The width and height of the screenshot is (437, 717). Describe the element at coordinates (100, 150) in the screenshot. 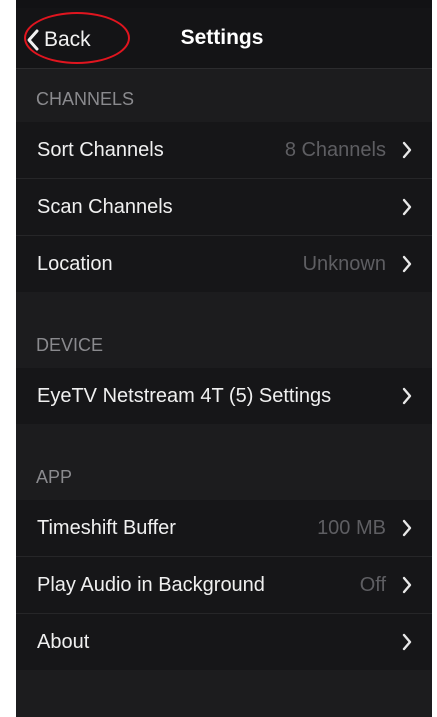

I see `row-label: Sort Channels` at that location.